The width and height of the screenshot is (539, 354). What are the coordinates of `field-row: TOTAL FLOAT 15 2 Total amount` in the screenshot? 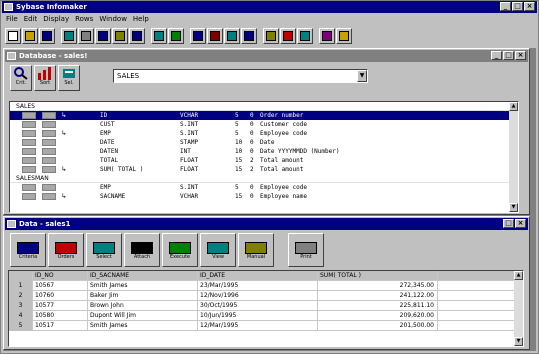 It's located at (264, 160).